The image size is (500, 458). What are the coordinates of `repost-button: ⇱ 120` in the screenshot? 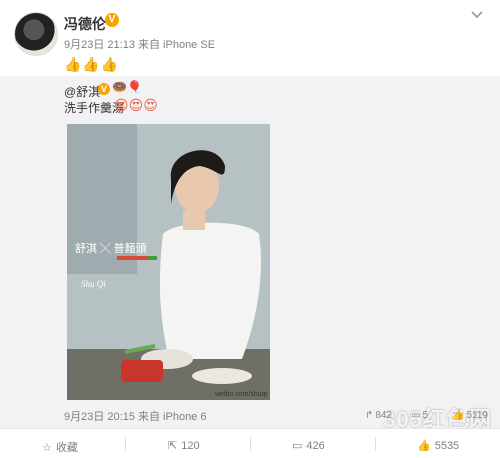 It's located at (184, 446).